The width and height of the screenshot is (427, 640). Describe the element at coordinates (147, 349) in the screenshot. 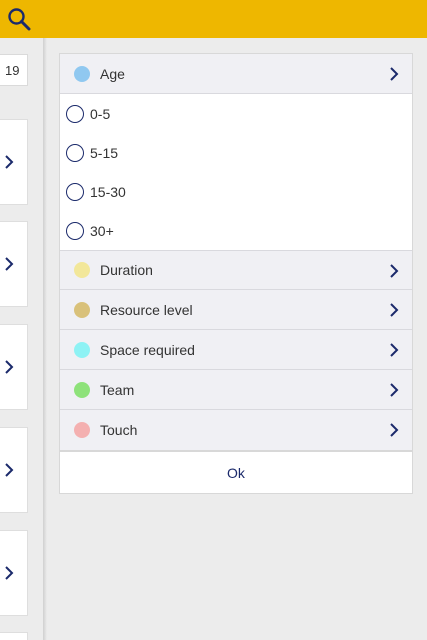

I see `filter-category-label: Space required` at that location.